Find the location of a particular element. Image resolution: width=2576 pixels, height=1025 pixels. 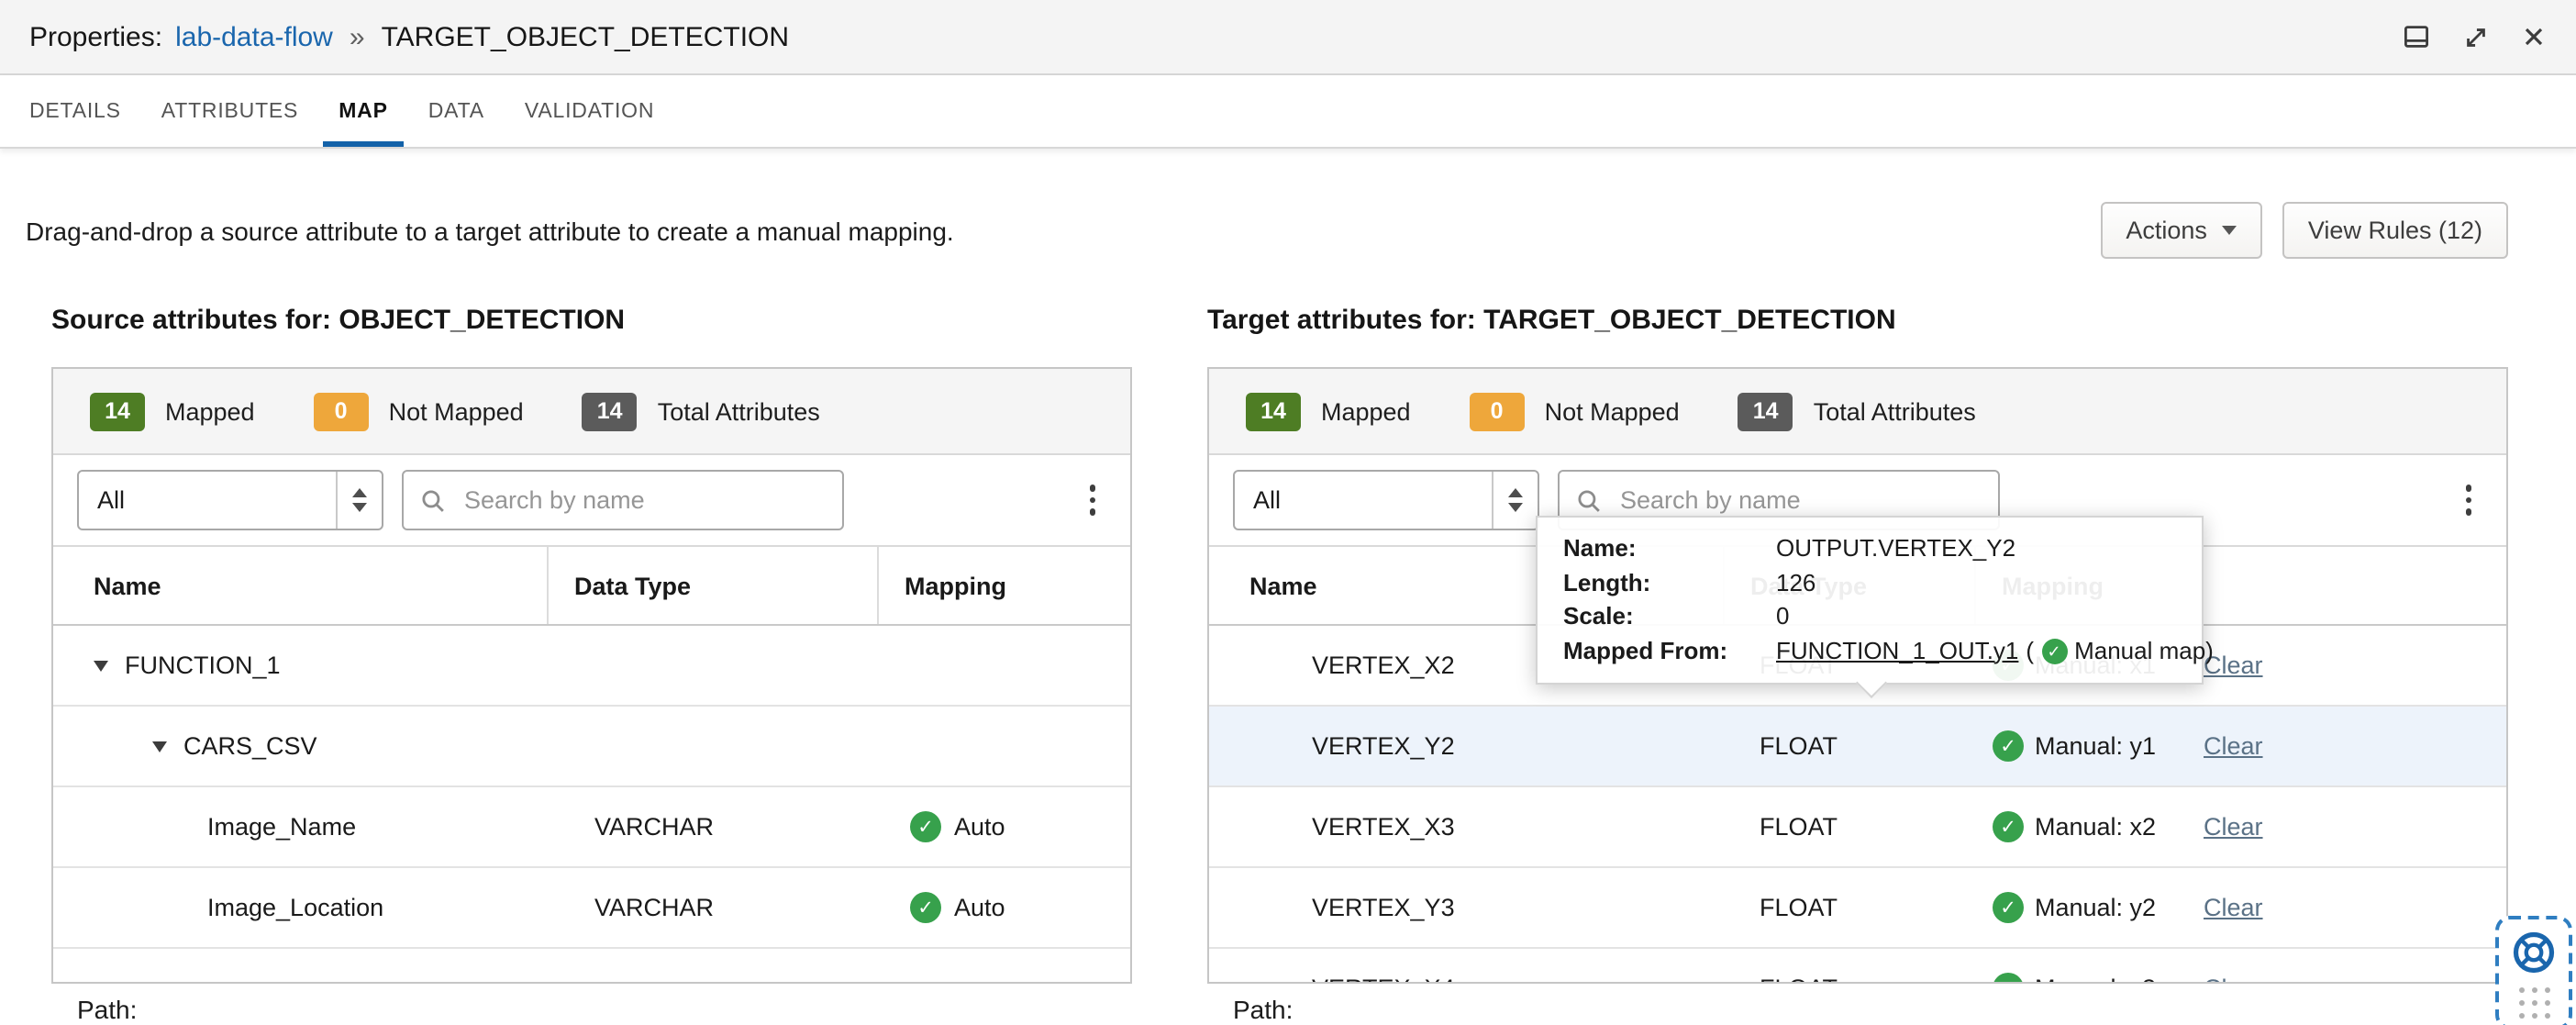

close-icon is located at coordinates (2534, 37).